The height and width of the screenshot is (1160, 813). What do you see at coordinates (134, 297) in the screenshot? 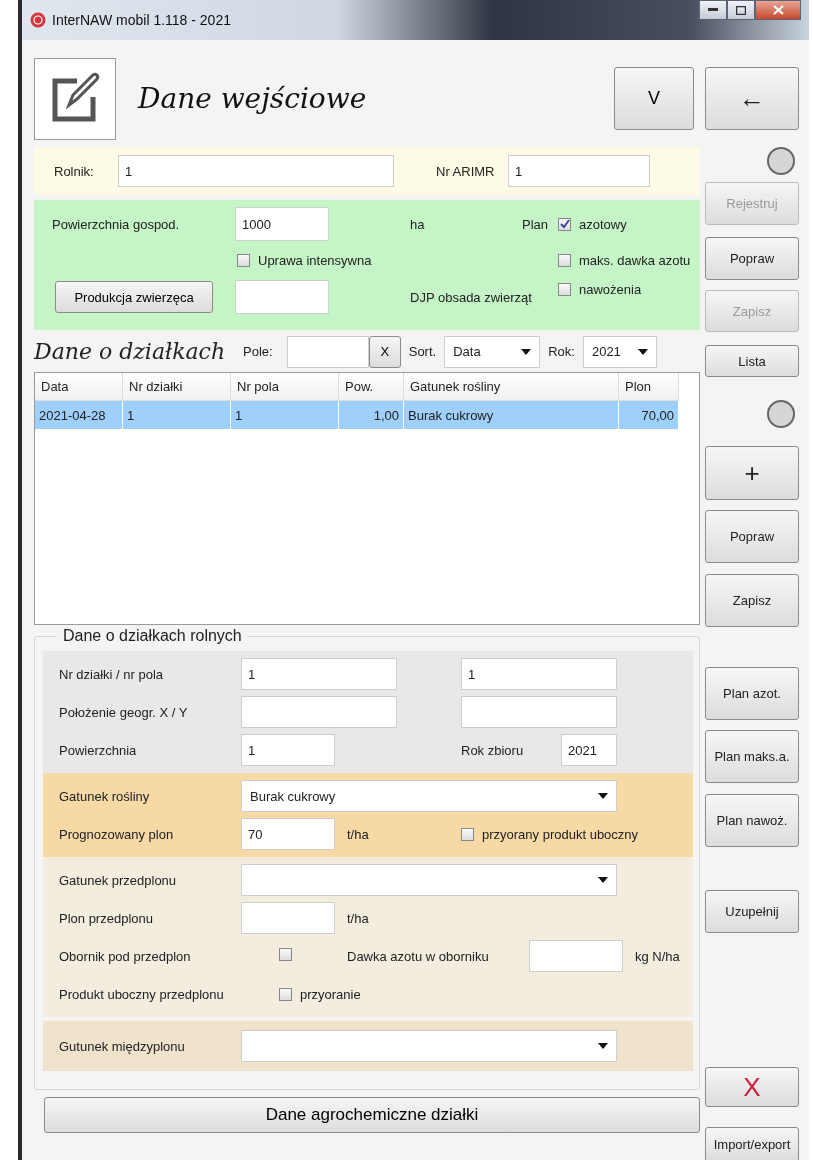
I see `animal-production-button: Produkcja zwierzęca` at bounding box center [134, 297].